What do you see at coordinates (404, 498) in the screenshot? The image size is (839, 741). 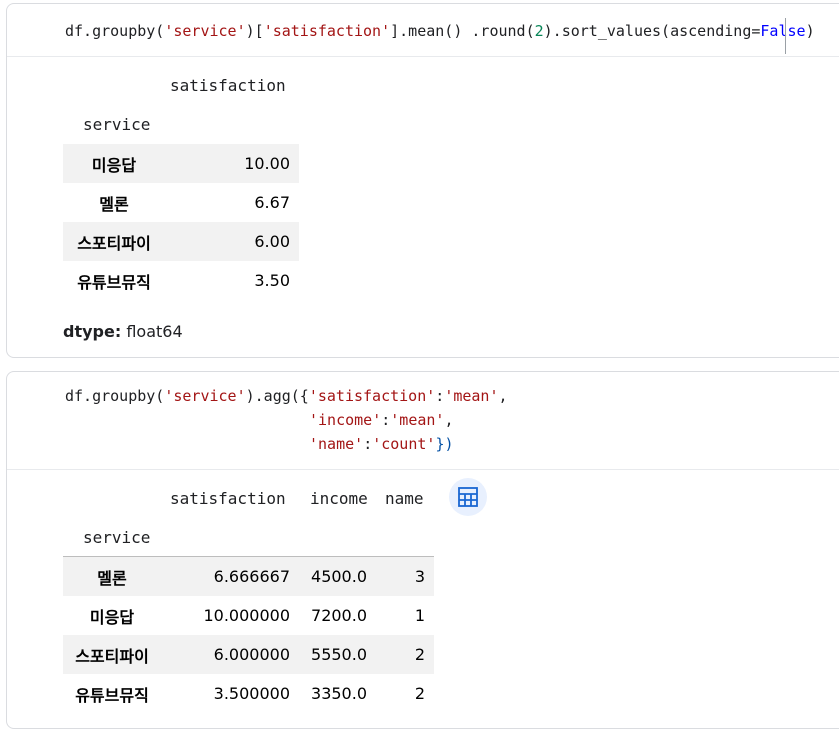 I see `column-header-name: name` at bounding box center [404, 498].